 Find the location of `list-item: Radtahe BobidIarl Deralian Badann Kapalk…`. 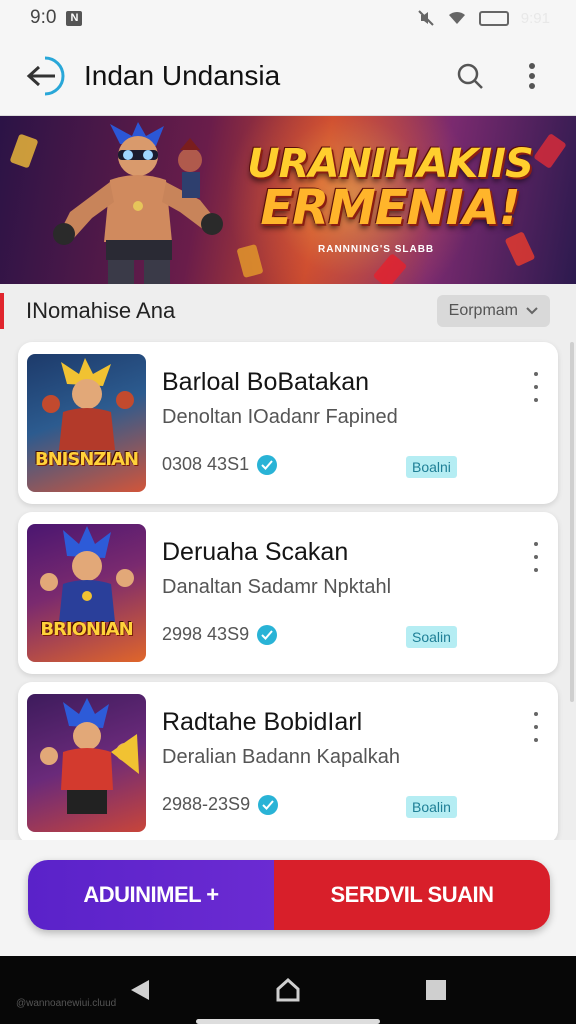

list-item: Radtahe BobidIarl Deralian Badann Kapalk… is located at coordinates (288, 763).